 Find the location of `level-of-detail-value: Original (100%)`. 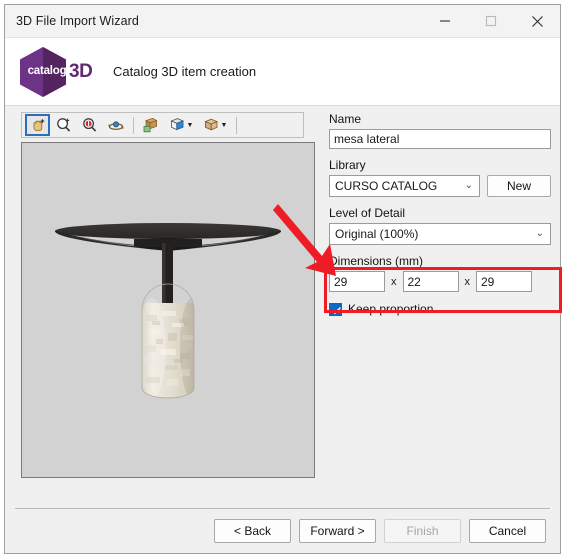

level-of-detail-value: Original (100%) is located at coordinates (377, 234).